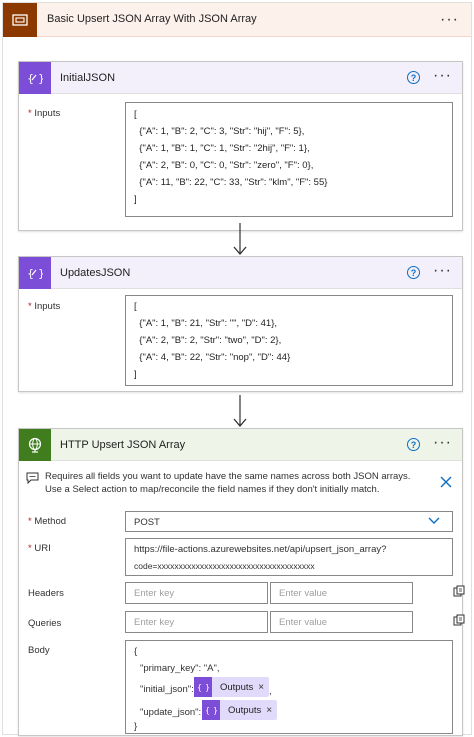  What do you see at coordinates (147, 522) in the screenshot?
I see `method-value: POST` at bounding box center [147, 522].